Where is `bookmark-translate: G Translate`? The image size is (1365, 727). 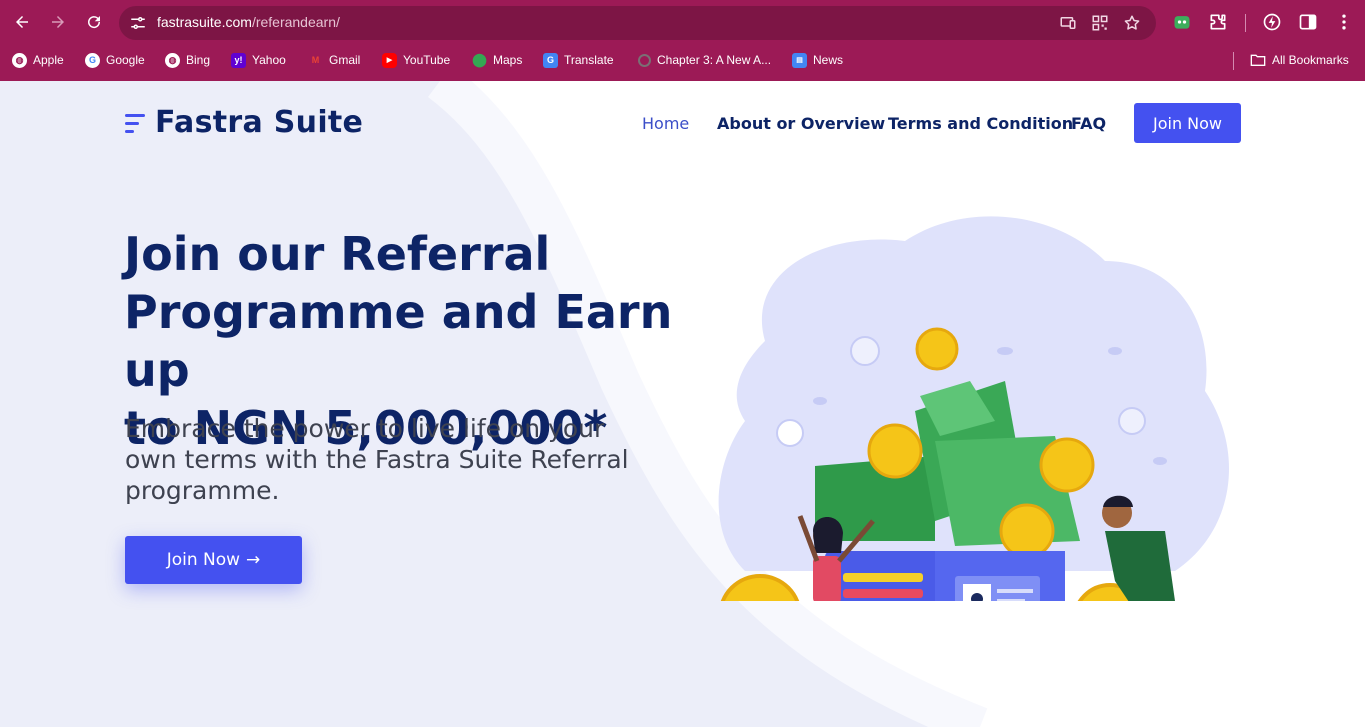 bookmark-translate: G Translate is located at coordinates (578, 60).